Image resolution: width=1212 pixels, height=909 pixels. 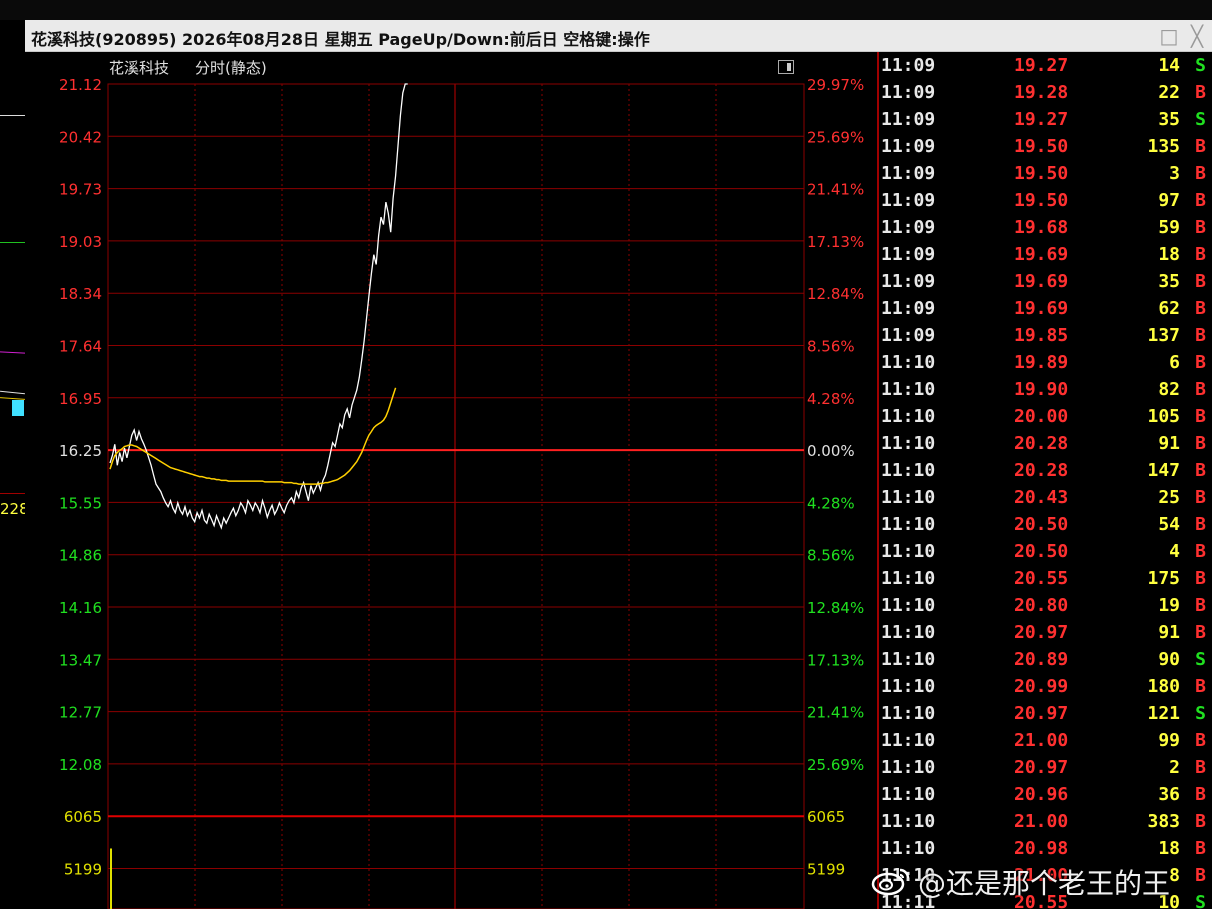 What do you see at coordinates (831, 503) in the screenshot?
I see `pct-tick-label: 4.28%` at bounding box center [831, 503].